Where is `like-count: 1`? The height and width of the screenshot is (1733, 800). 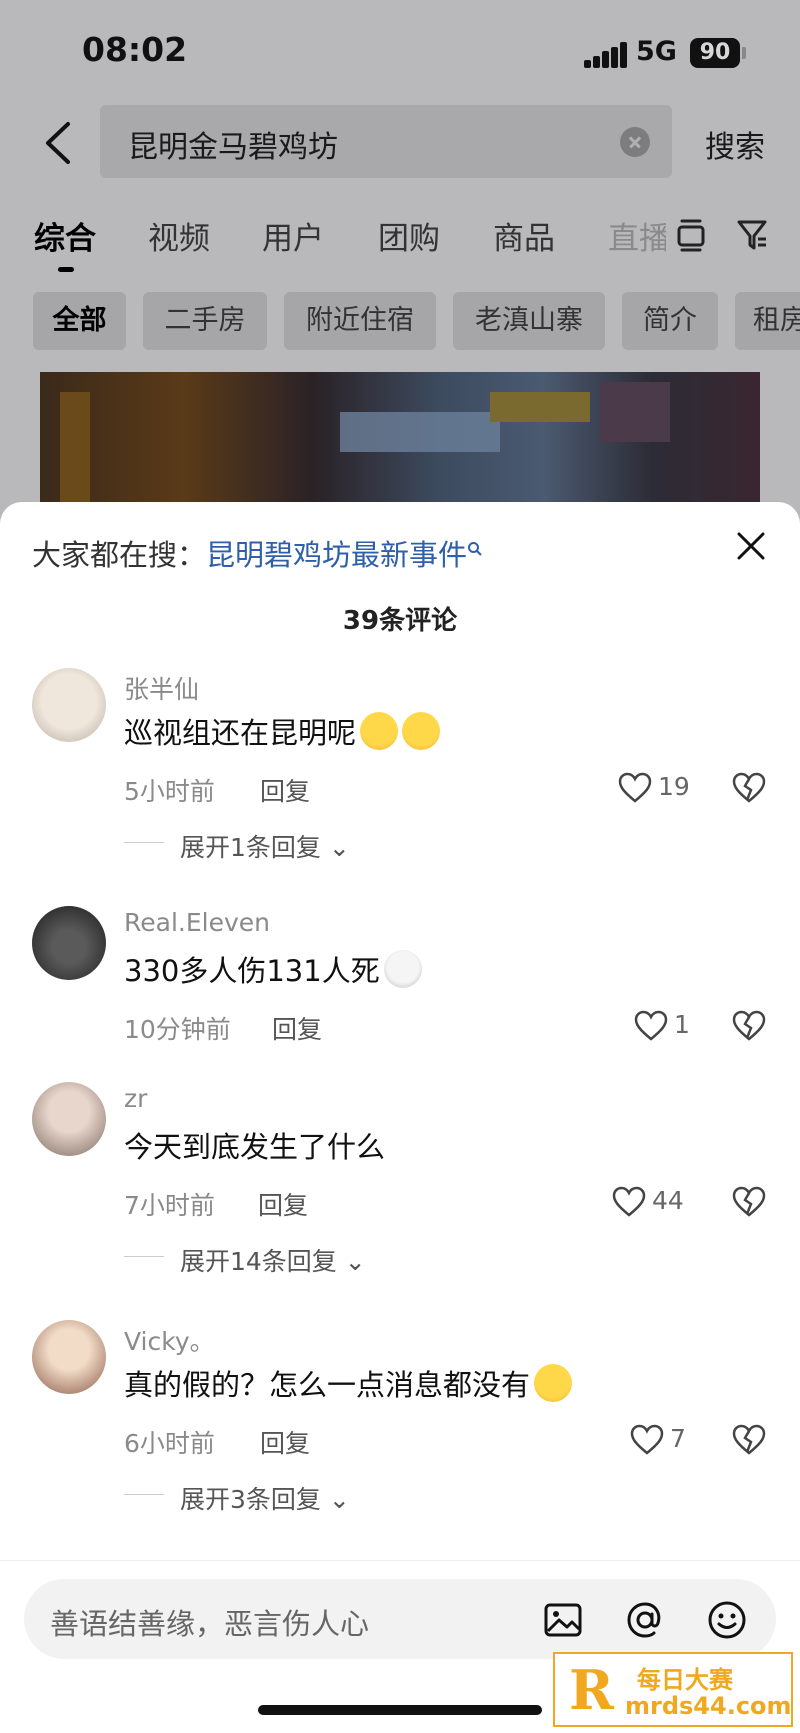
like-count: 1 is located at coordinates (682, 1024).